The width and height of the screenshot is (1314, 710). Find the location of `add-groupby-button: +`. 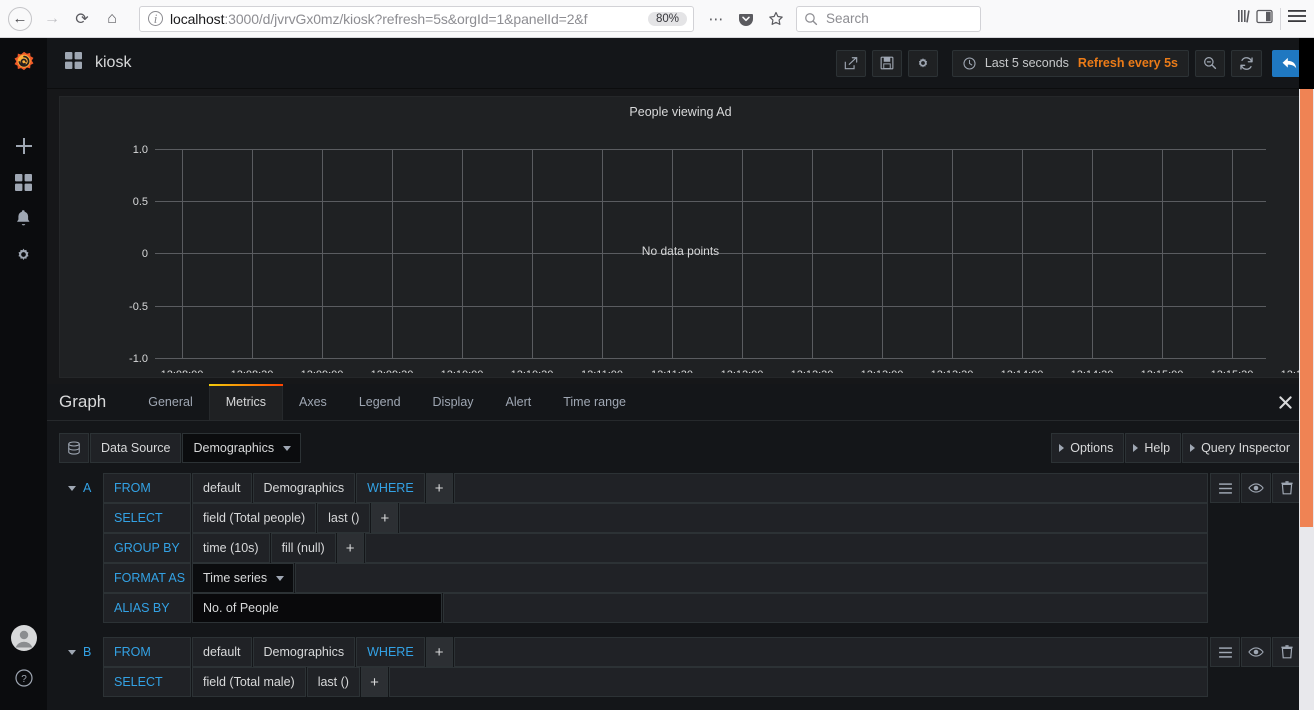

add-groupby-button: + is located at coordinates (350, 548).